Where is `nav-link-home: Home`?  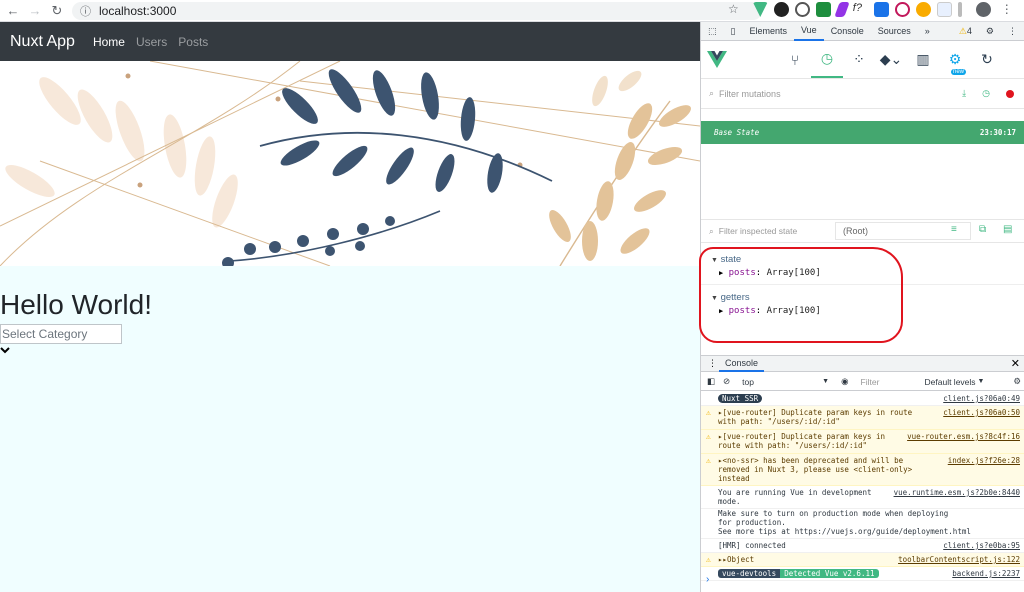
nav-link-home: Home is located at coordinates (109, 42).